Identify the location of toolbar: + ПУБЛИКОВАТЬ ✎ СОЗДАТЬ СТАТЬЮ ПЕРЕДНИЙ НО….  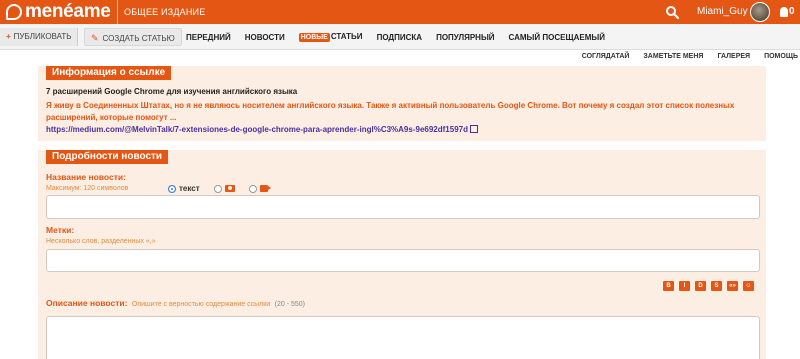
(400, 37).